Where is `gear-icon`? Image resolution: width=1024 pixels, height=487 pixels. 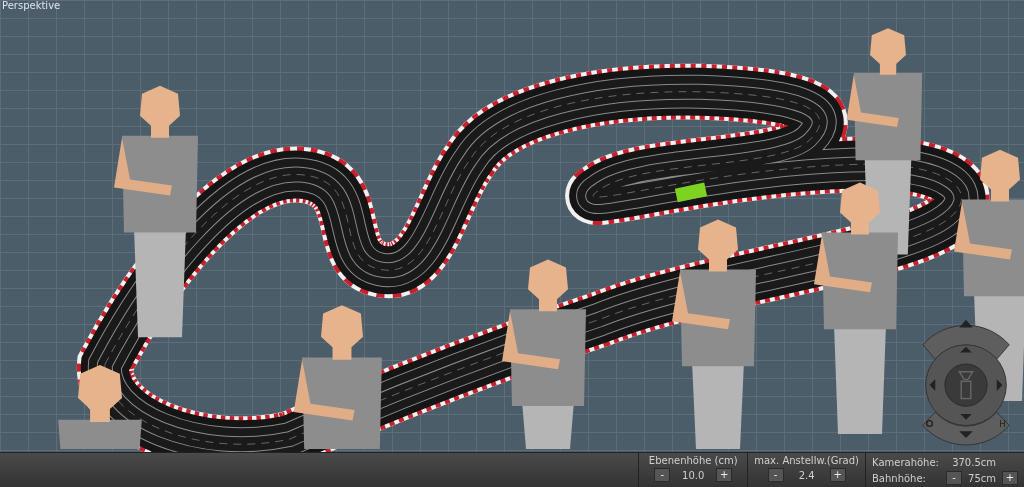 gear-icon is located at coordinates (929, 423).